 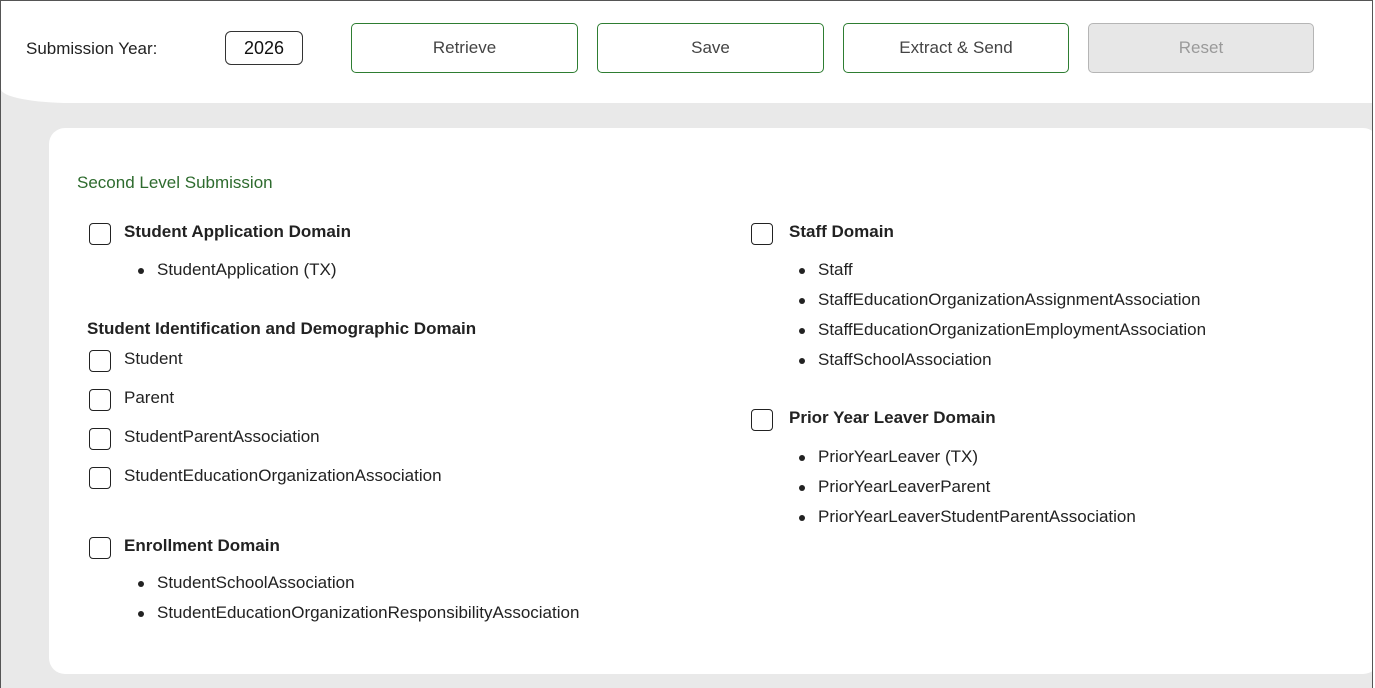 I want to click on student-parent-association-label: StudentParentAssociation, so click(x=222, y=436).